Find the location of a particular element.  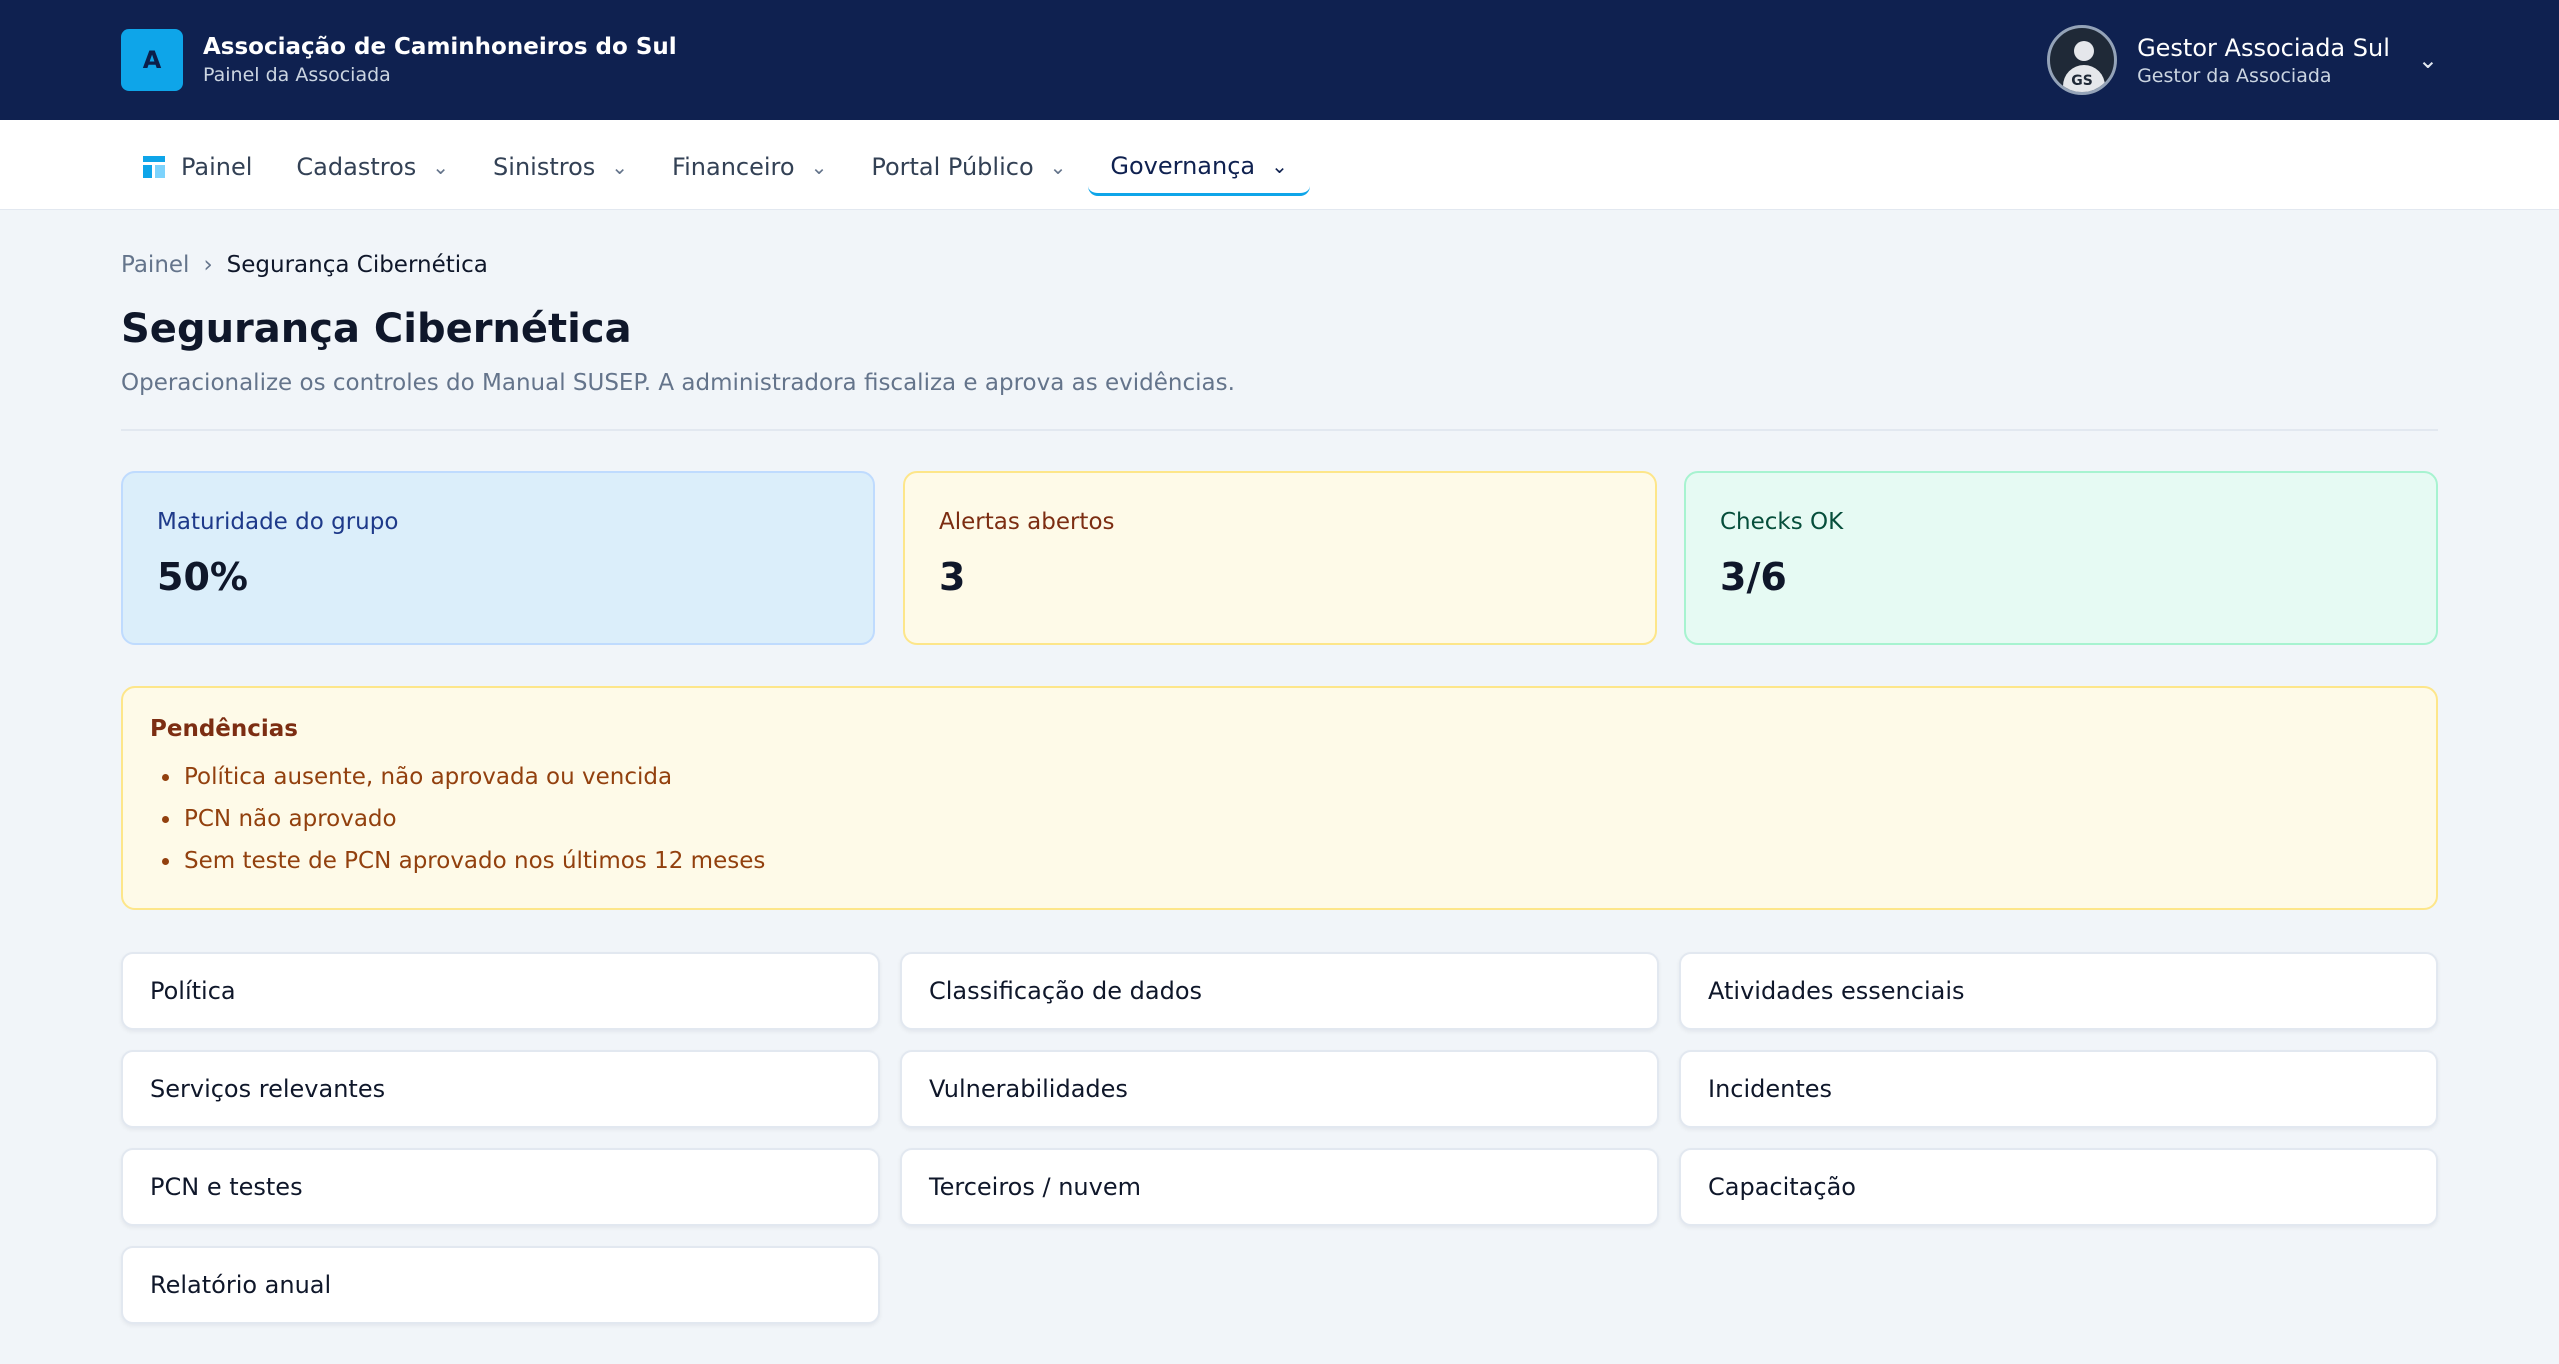

nav-item-portal-publico: Portal Público ⌄ is located at coordinates (968, 167).